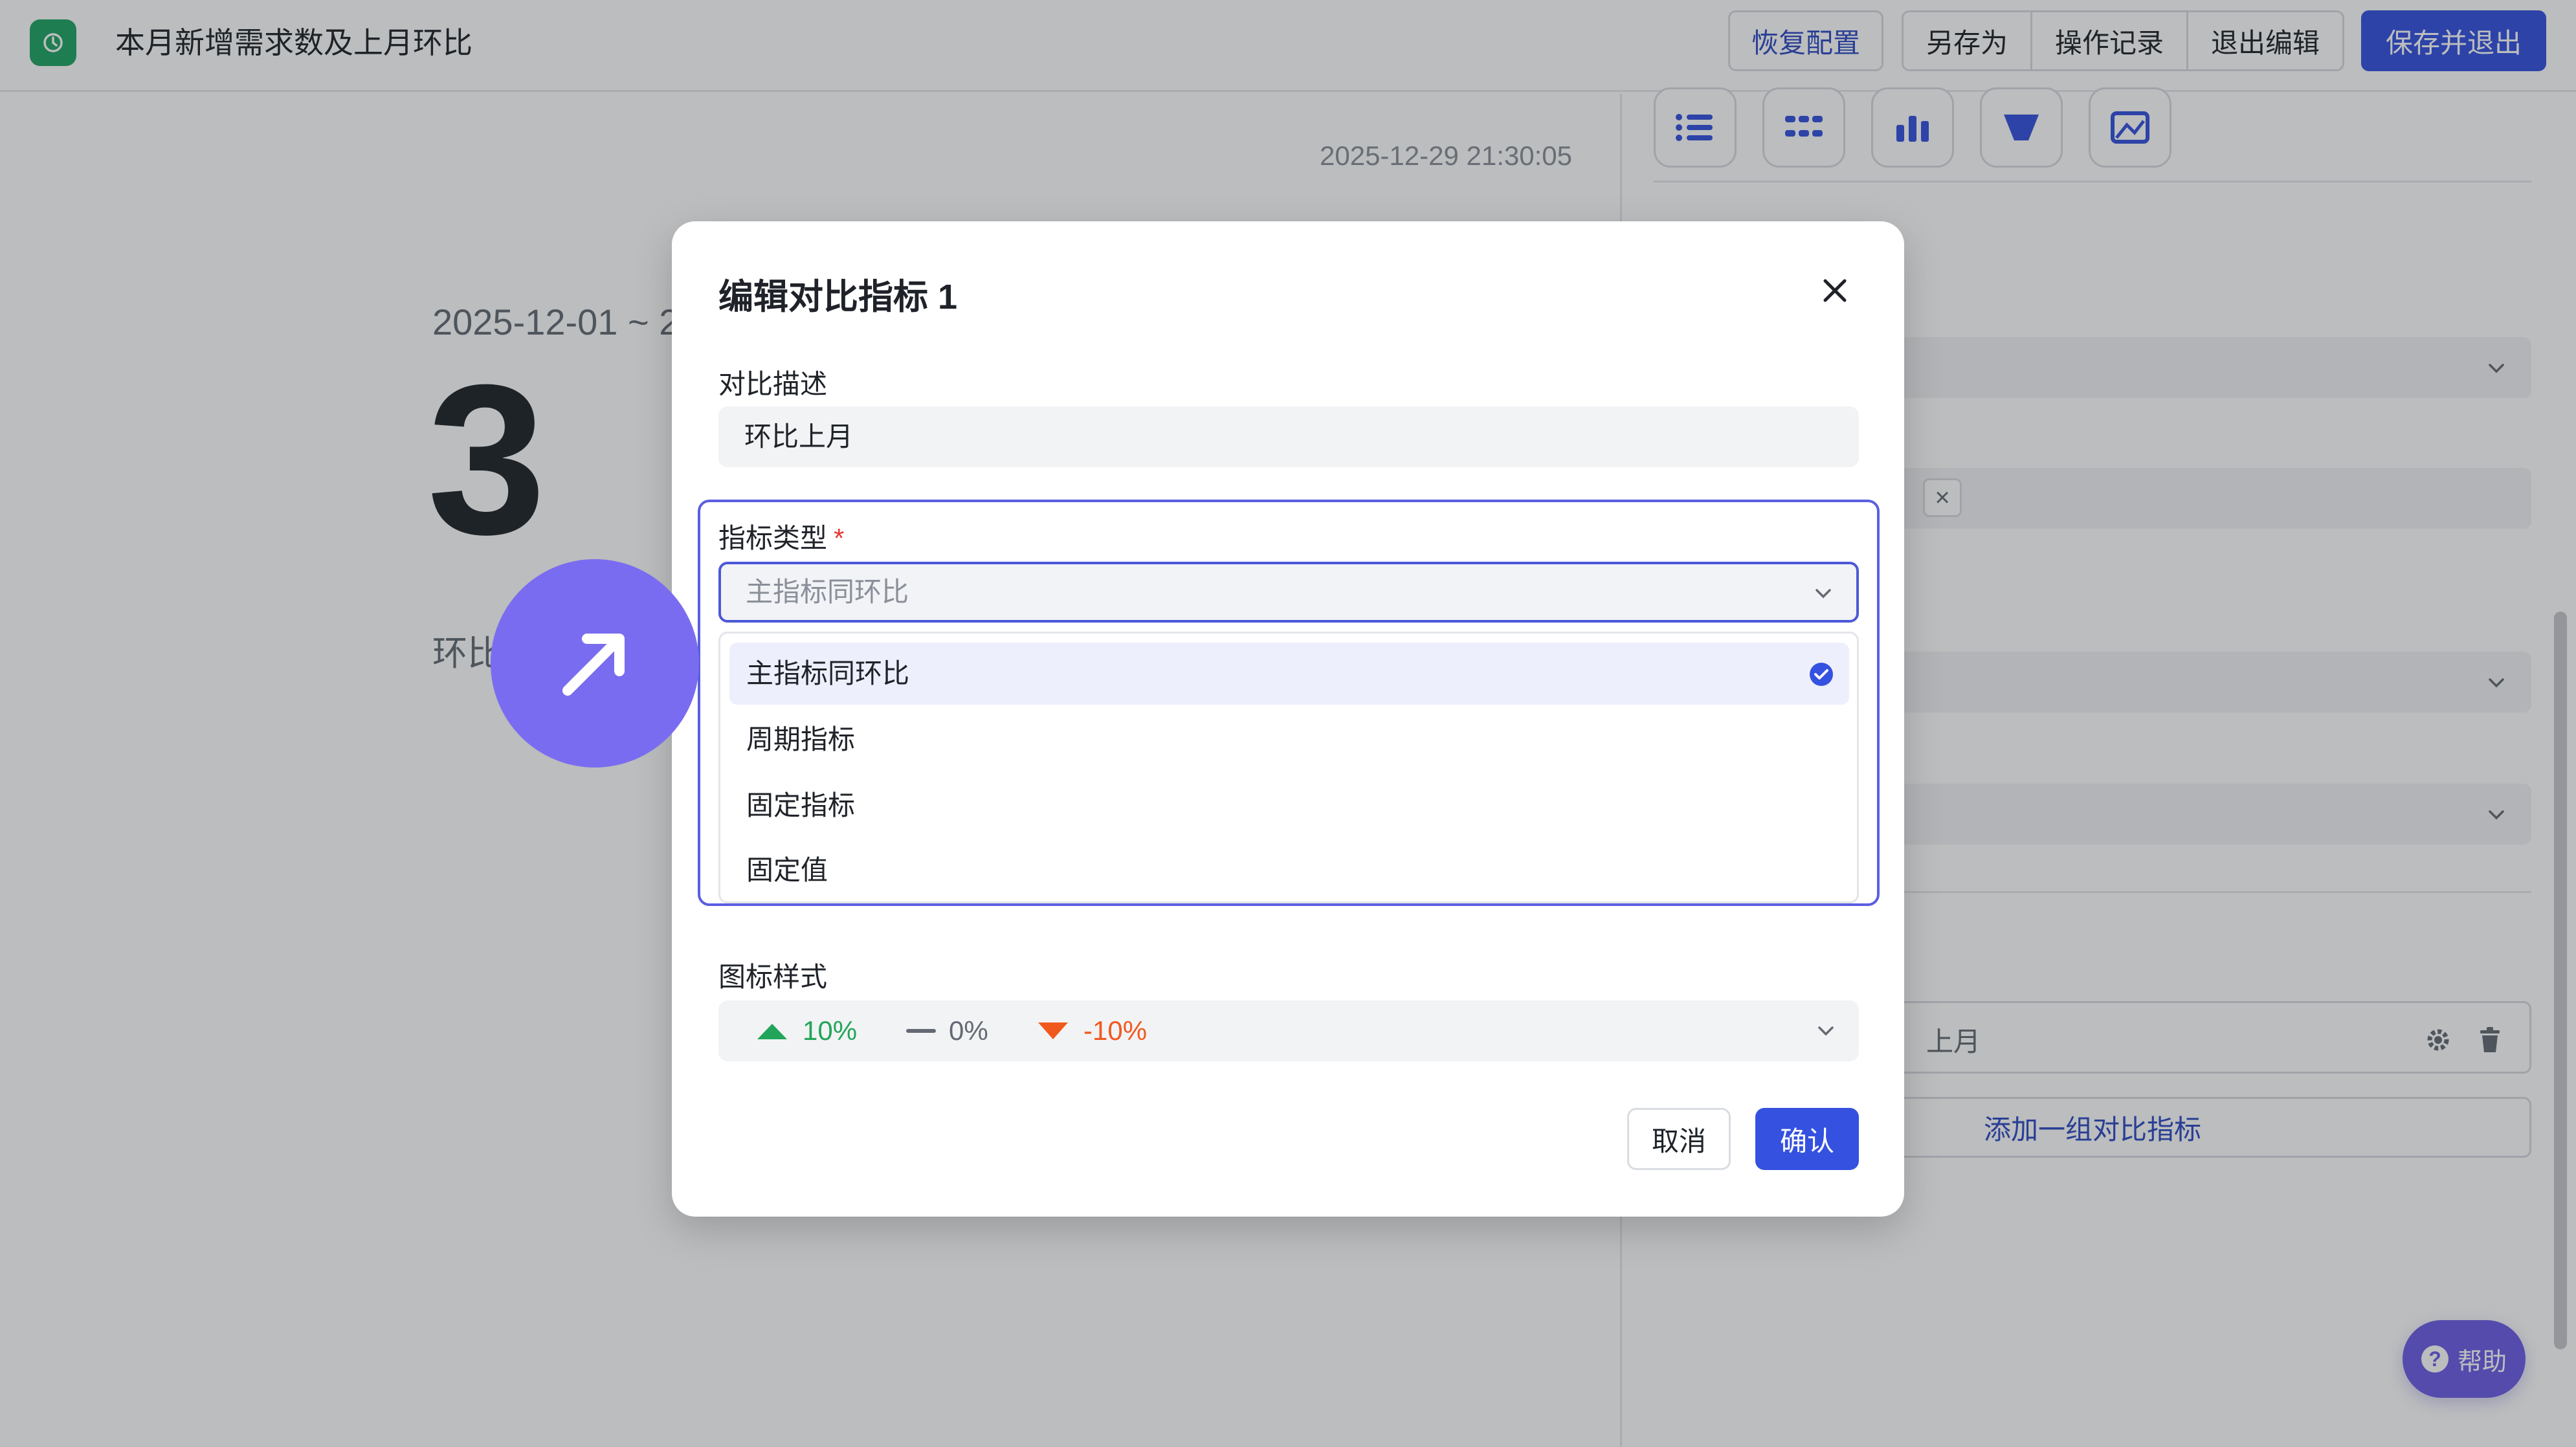 The image size is (2576, 1447). I want to click on type-label-text: 指标类型, so click(773, 538).